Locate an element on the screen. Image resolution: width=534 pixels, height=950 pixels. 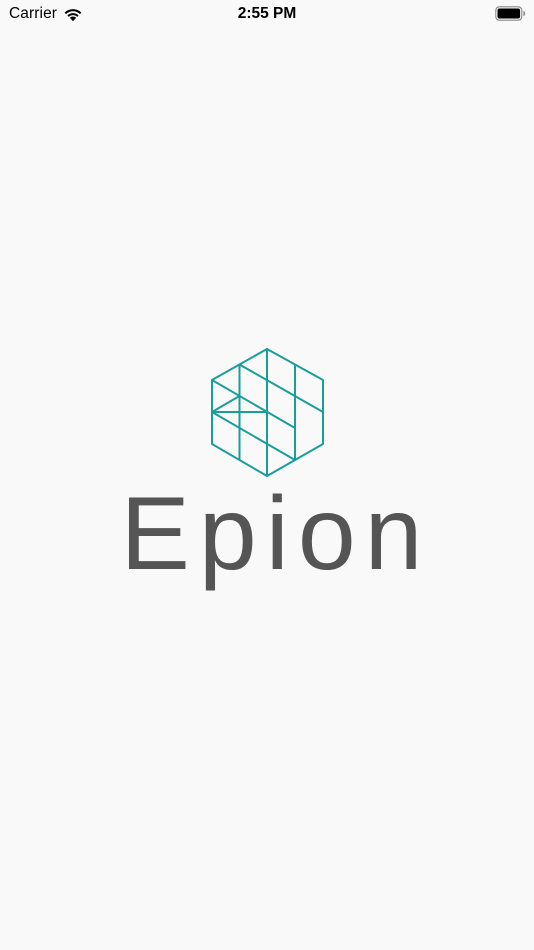
status-bar: Carrier 2:55 PM is located at coordinates (267, 14).